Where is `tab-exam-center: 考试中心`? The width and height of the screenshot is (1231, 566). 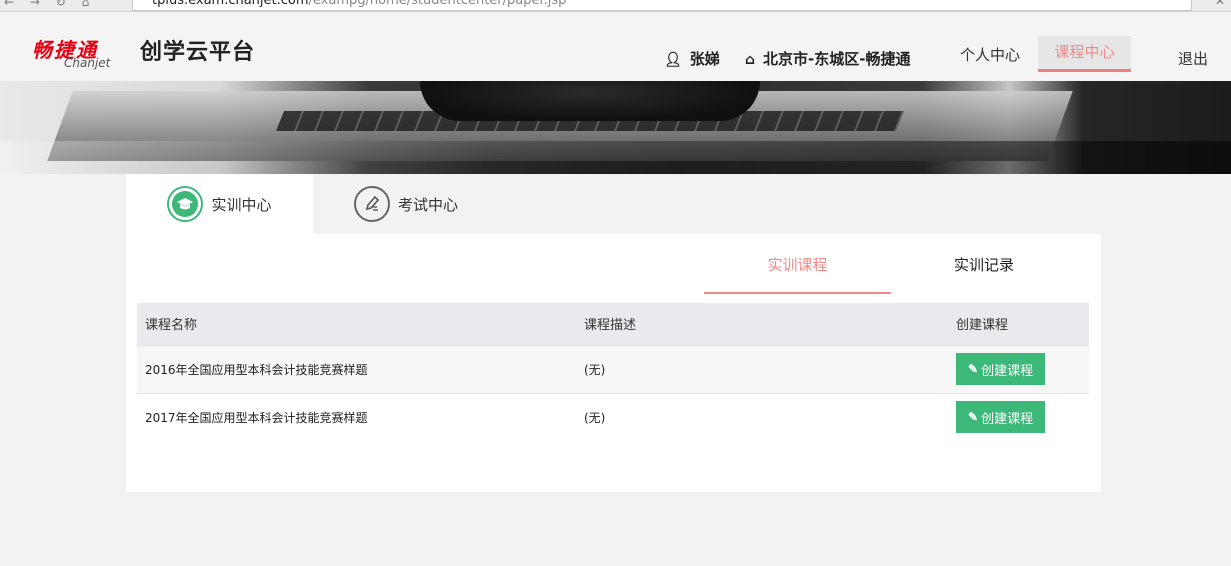 tab-exam-center: 考试中心 is located at coordinates (424, 204).